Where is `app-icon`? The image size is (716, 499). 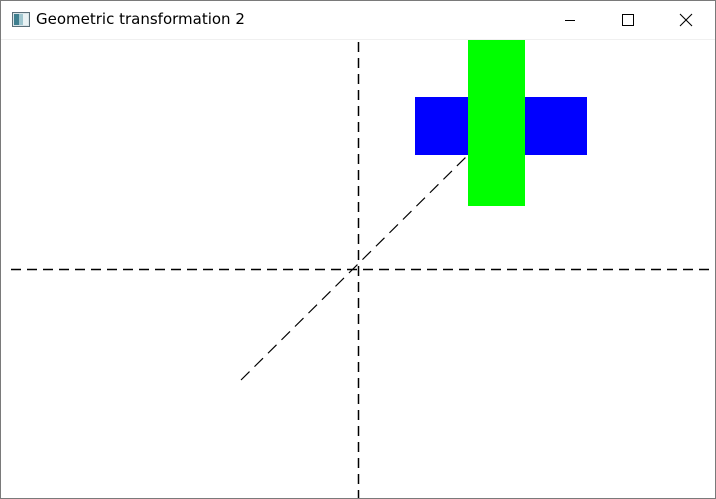 app-icon is located at coordinates (21, 19).